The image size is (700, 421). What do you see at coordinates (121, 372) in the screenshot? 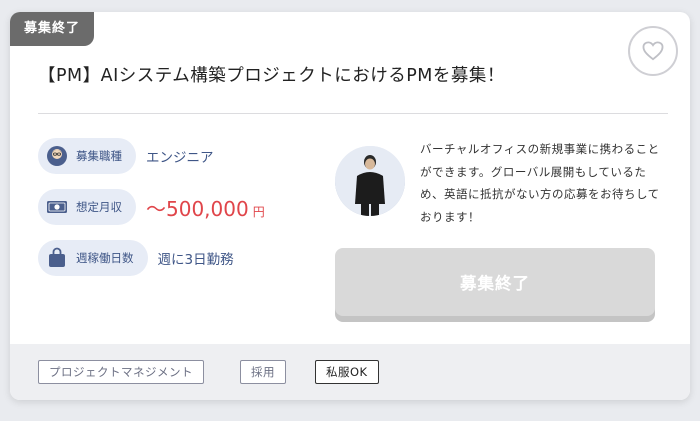
I see `tag-project-management: プロジェクトマネジメント` at bounding box center [121, 372].